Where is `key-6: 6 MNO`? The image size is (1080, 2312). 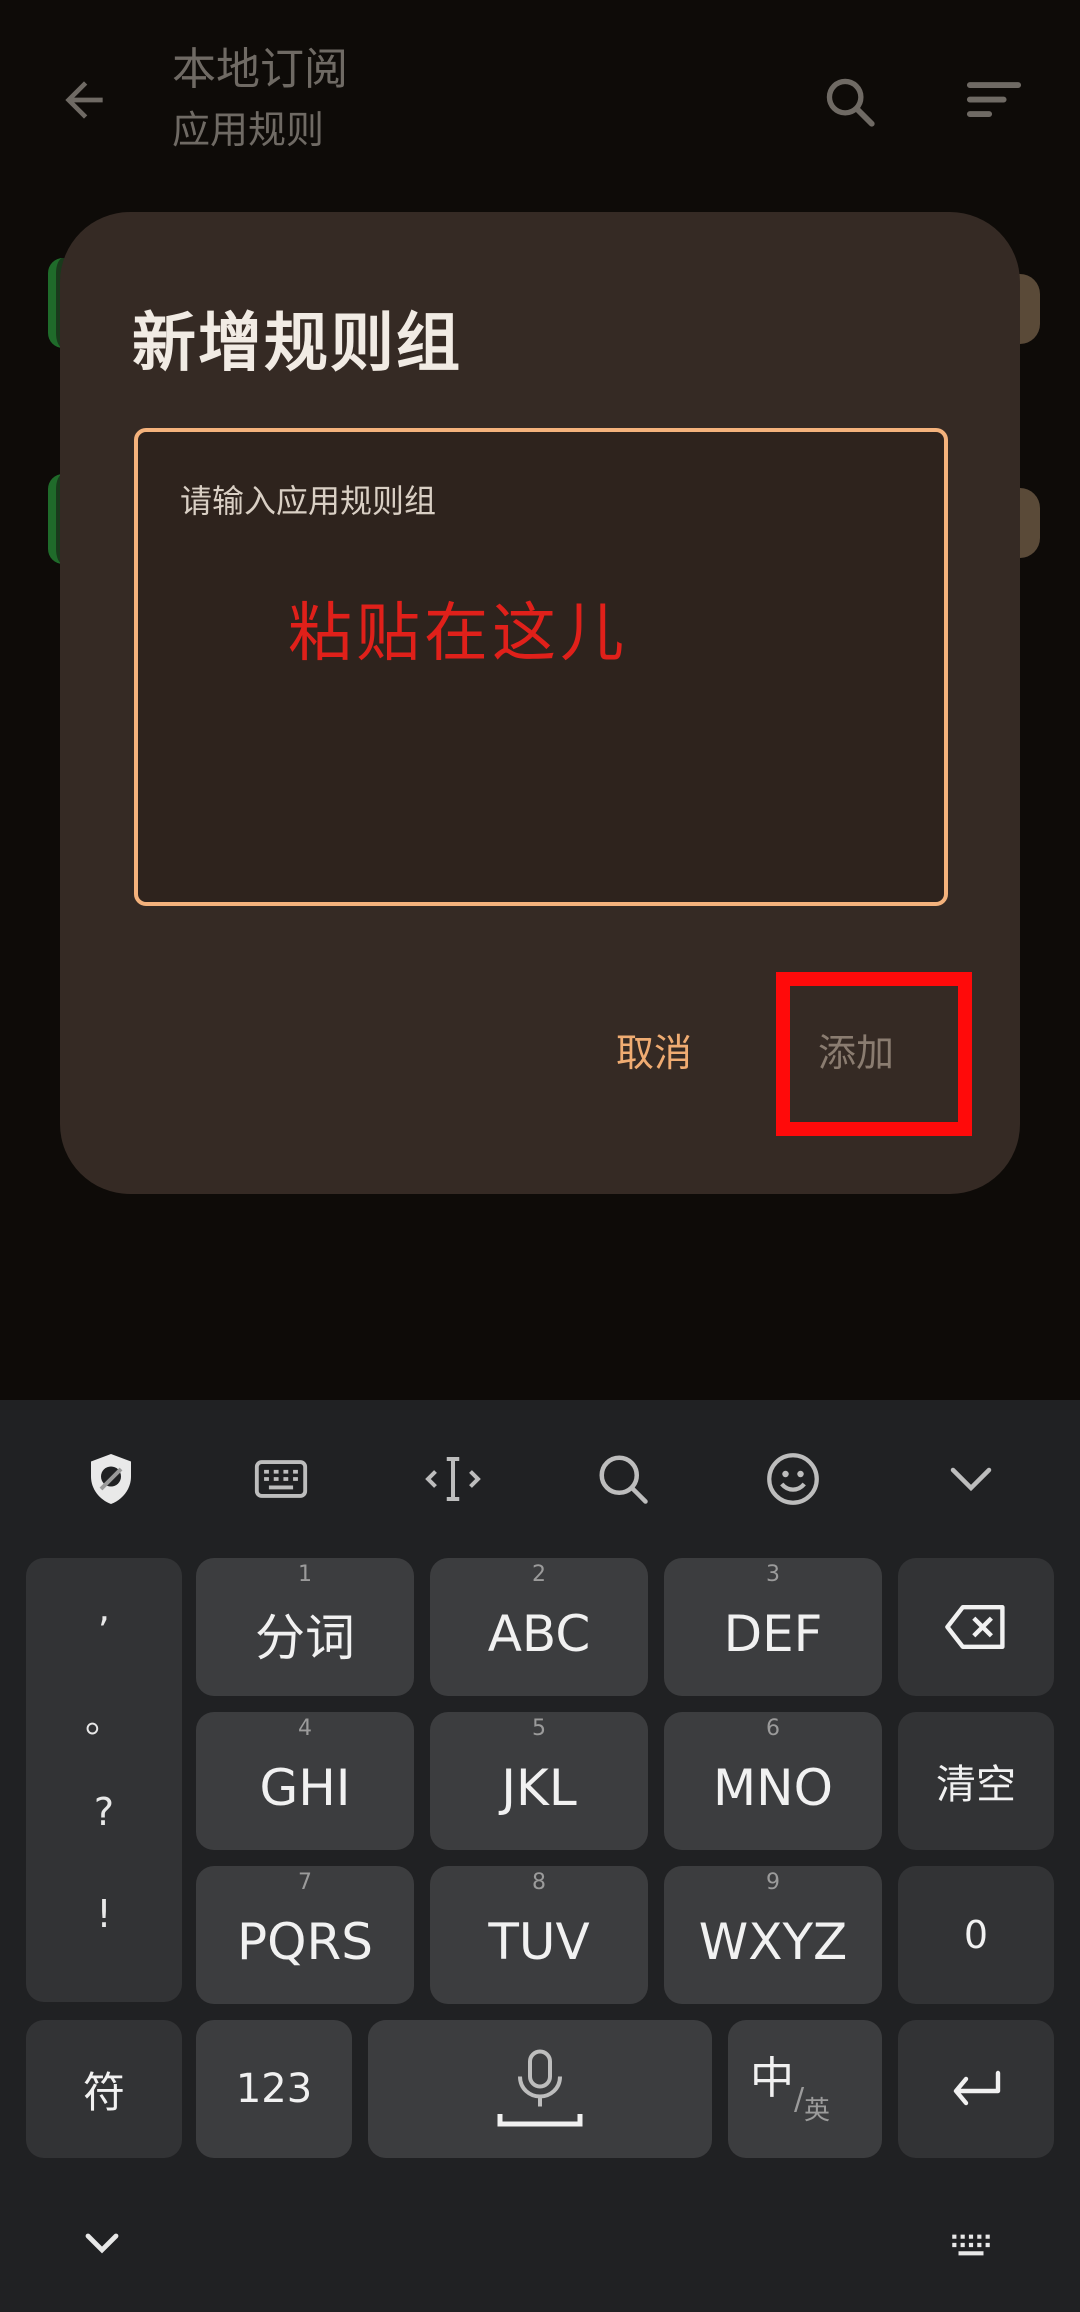 key-6: 6 MNO is located at coordinates (773, 1781).